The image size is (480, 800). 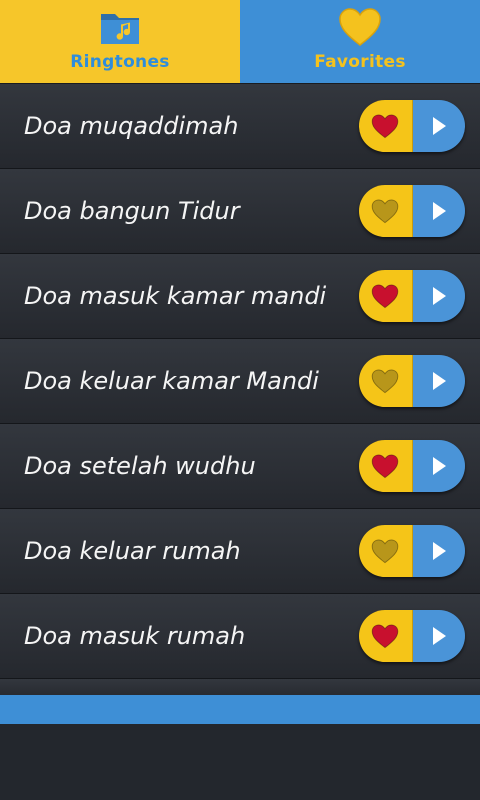 What do you see at coordinates (240, 709) in the screenshot?
I see `bottom-bar` at bounding box center [240, 709].